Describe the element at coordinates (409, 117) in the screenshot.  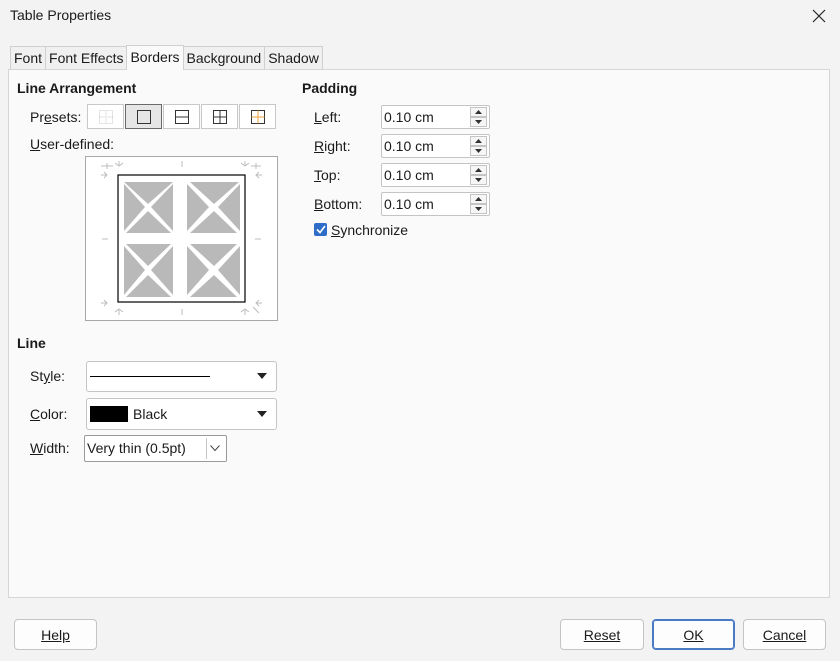
I see `padding-left-value: 0.10 cm` at that location.